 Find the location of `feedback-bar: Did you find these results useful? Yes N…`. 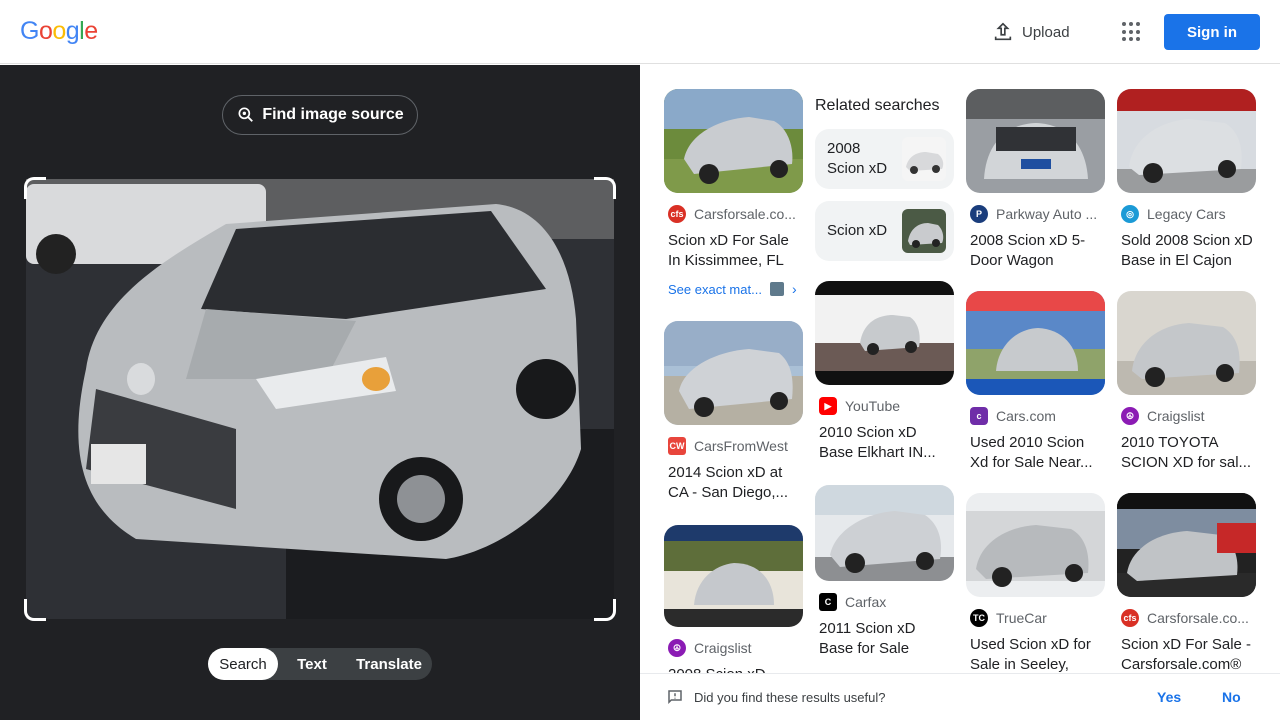

feedback-bar: Did you find these results useful? Yes N… is located at coordinates (960, 696).